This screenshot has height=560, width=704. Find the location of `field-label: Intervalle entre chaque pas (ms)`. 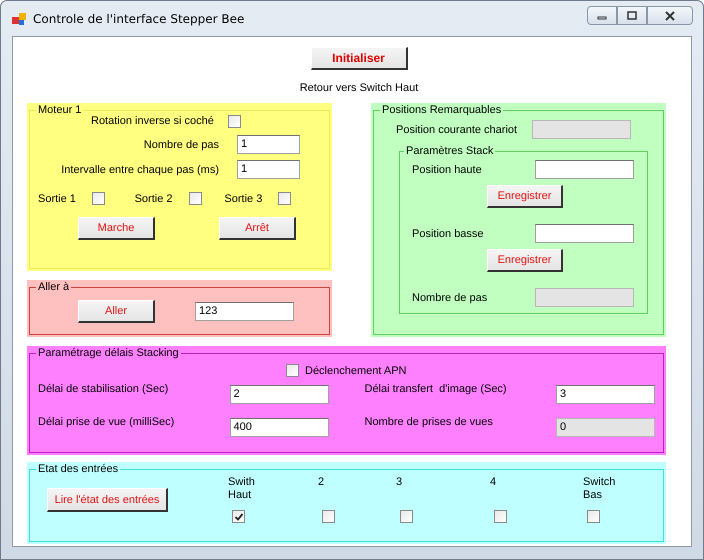

field-label: Intervalle entre chaque pas (ms) is located at coordinates (140, 170).